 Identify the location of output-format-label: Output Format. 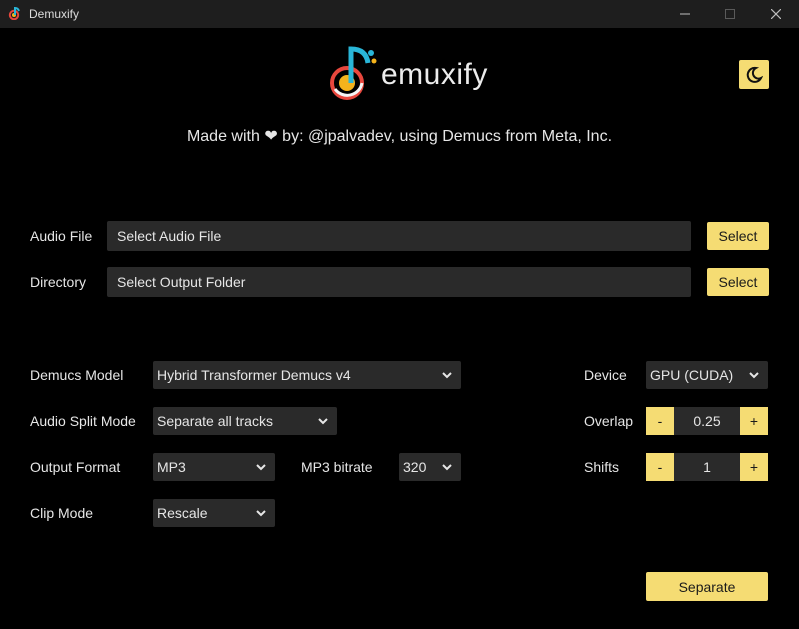
(75, 467).